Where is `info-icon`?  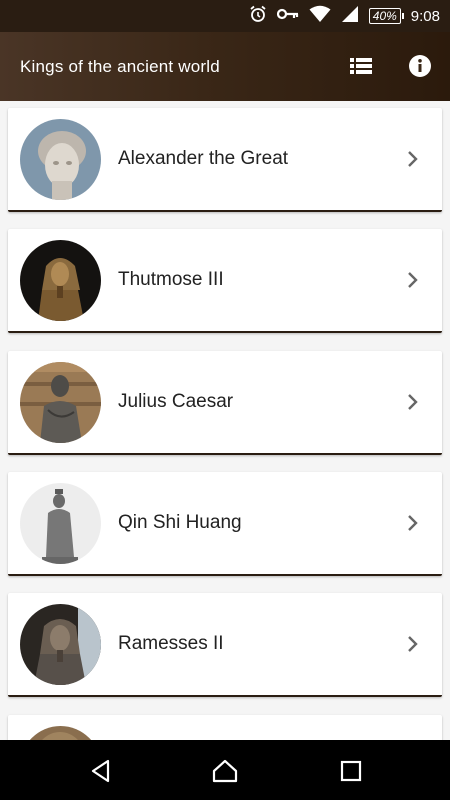
info-icon is located at coordinates (420, 66).